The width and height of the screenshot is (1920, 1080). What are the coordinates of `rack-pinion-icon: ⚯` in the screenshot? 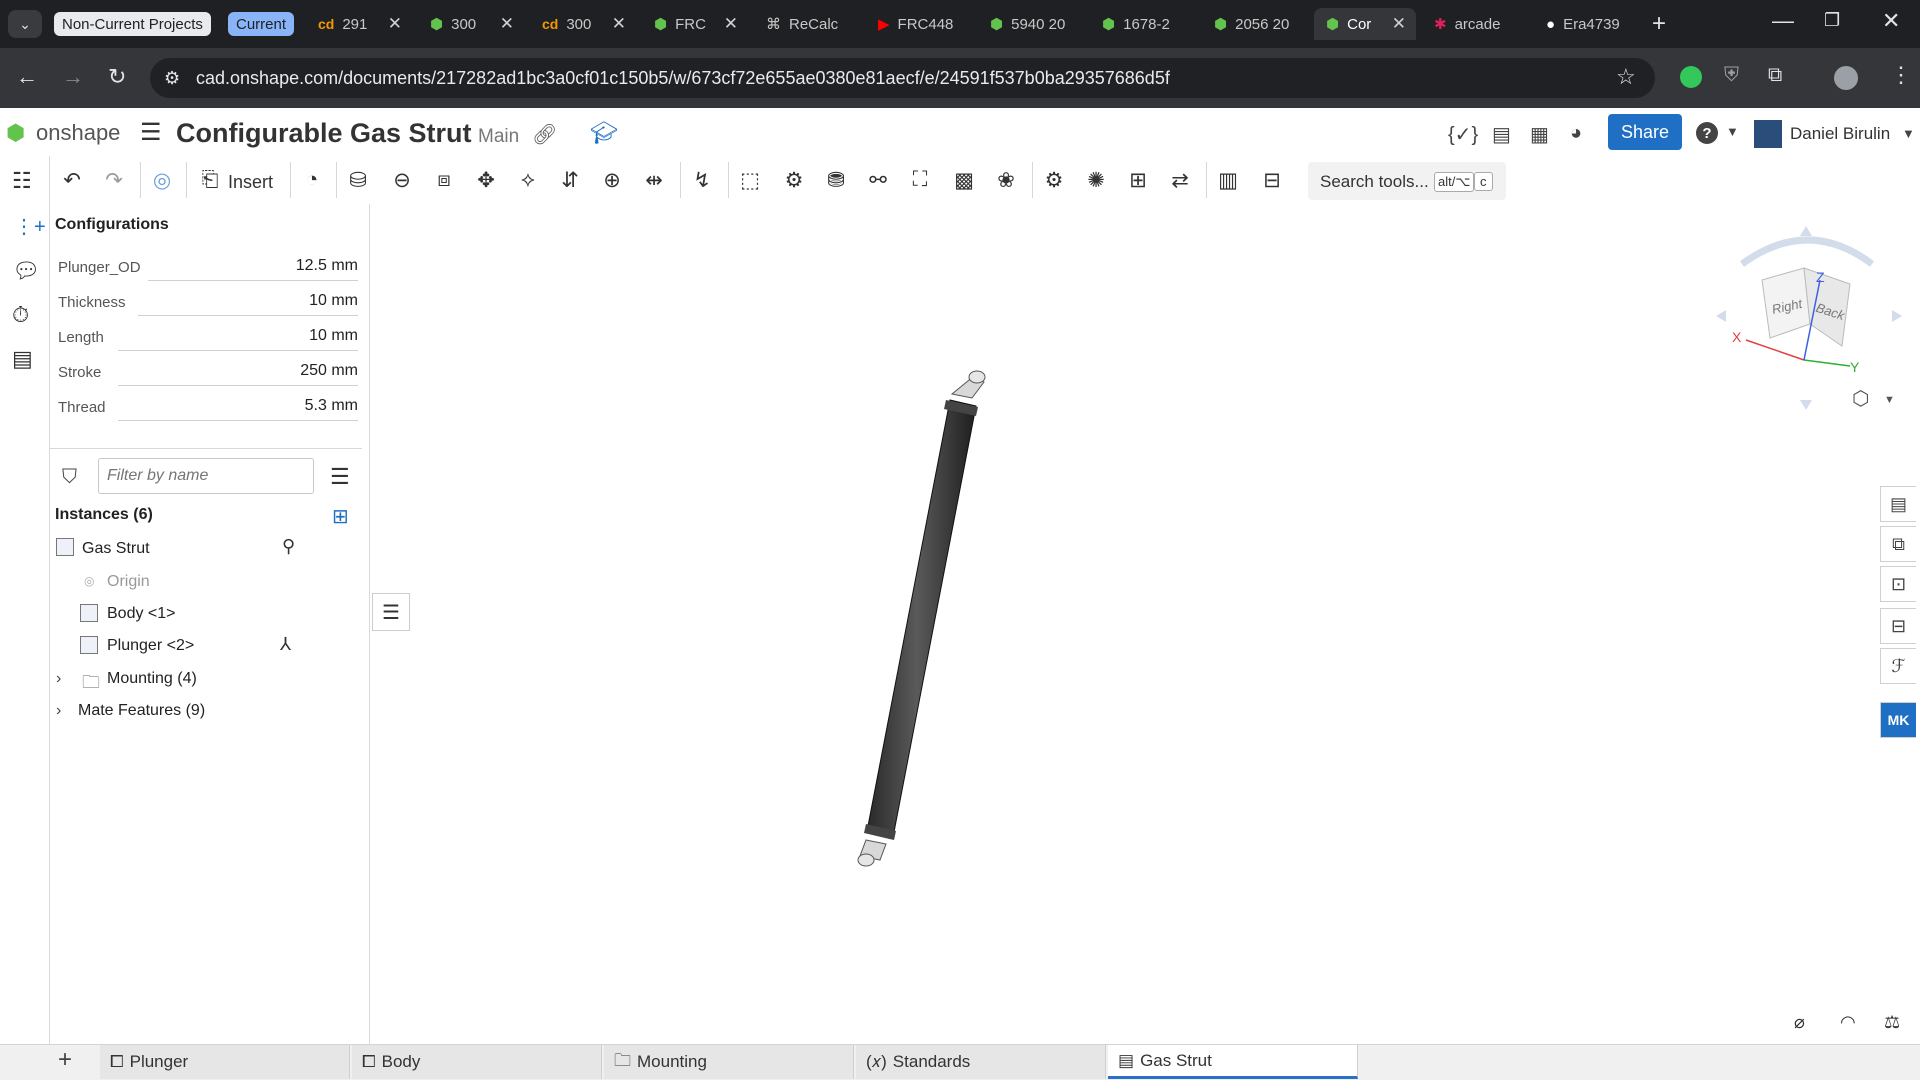 It's located at (878, 180).